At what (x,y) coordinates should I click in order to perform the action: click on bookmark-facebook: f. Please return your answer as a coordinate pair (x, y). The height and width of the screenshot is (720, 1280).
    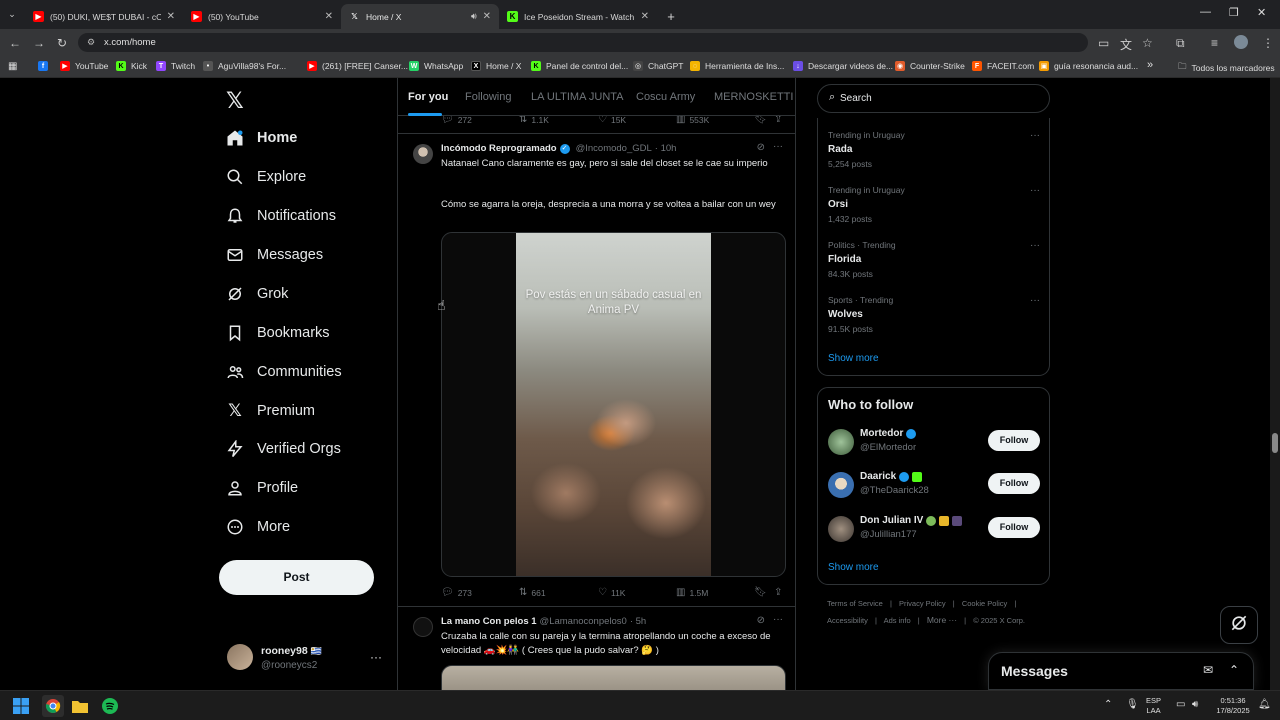
    Looking at the image, I should click on (45, 66).